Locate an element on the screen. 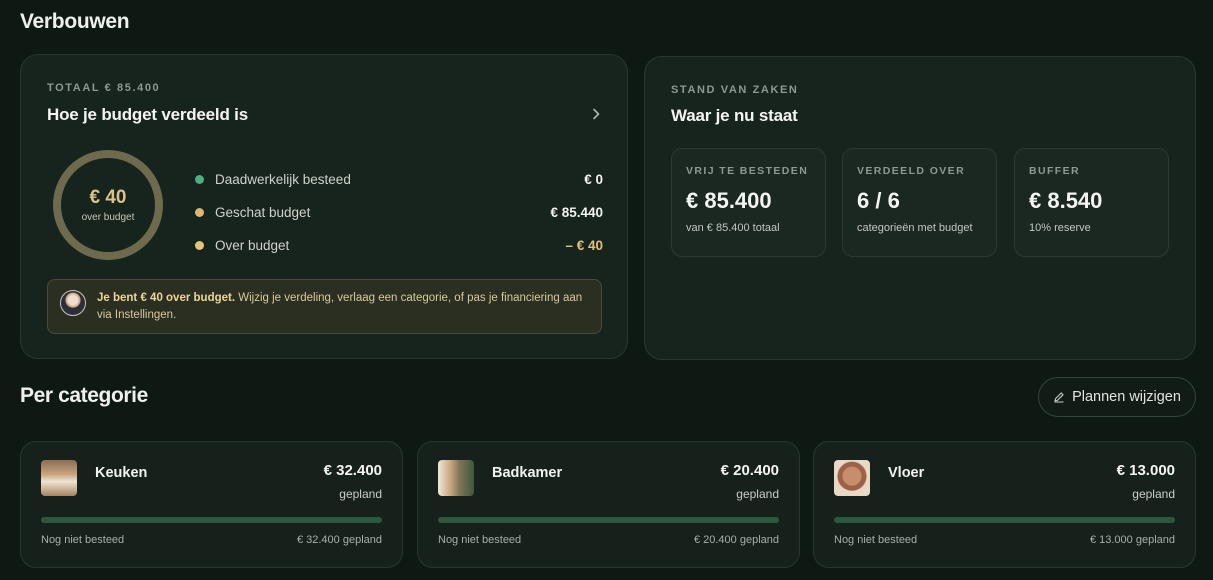 The width and height of the screenshot is (1213, 580). pencil-icon is located at coordinates (1059, 397).